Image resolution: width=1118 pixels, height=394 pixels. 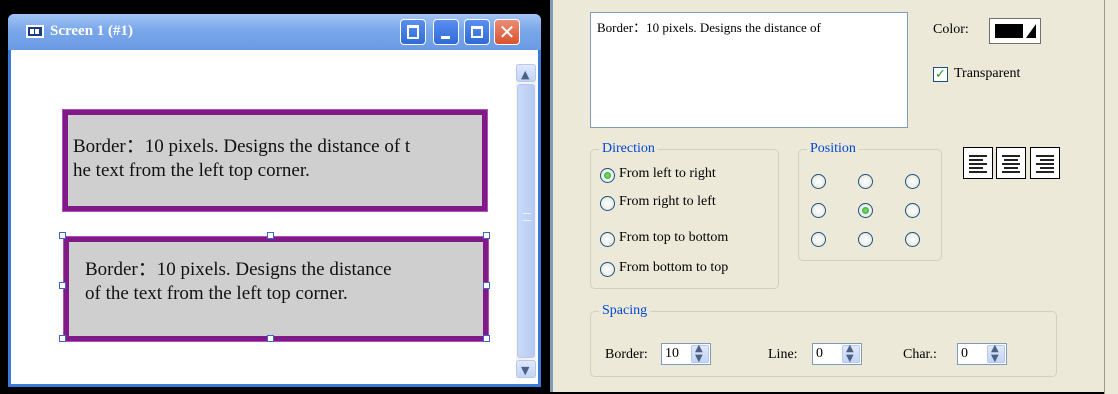 I want to click on close-icon: ✕, so click(x=507, y=32).